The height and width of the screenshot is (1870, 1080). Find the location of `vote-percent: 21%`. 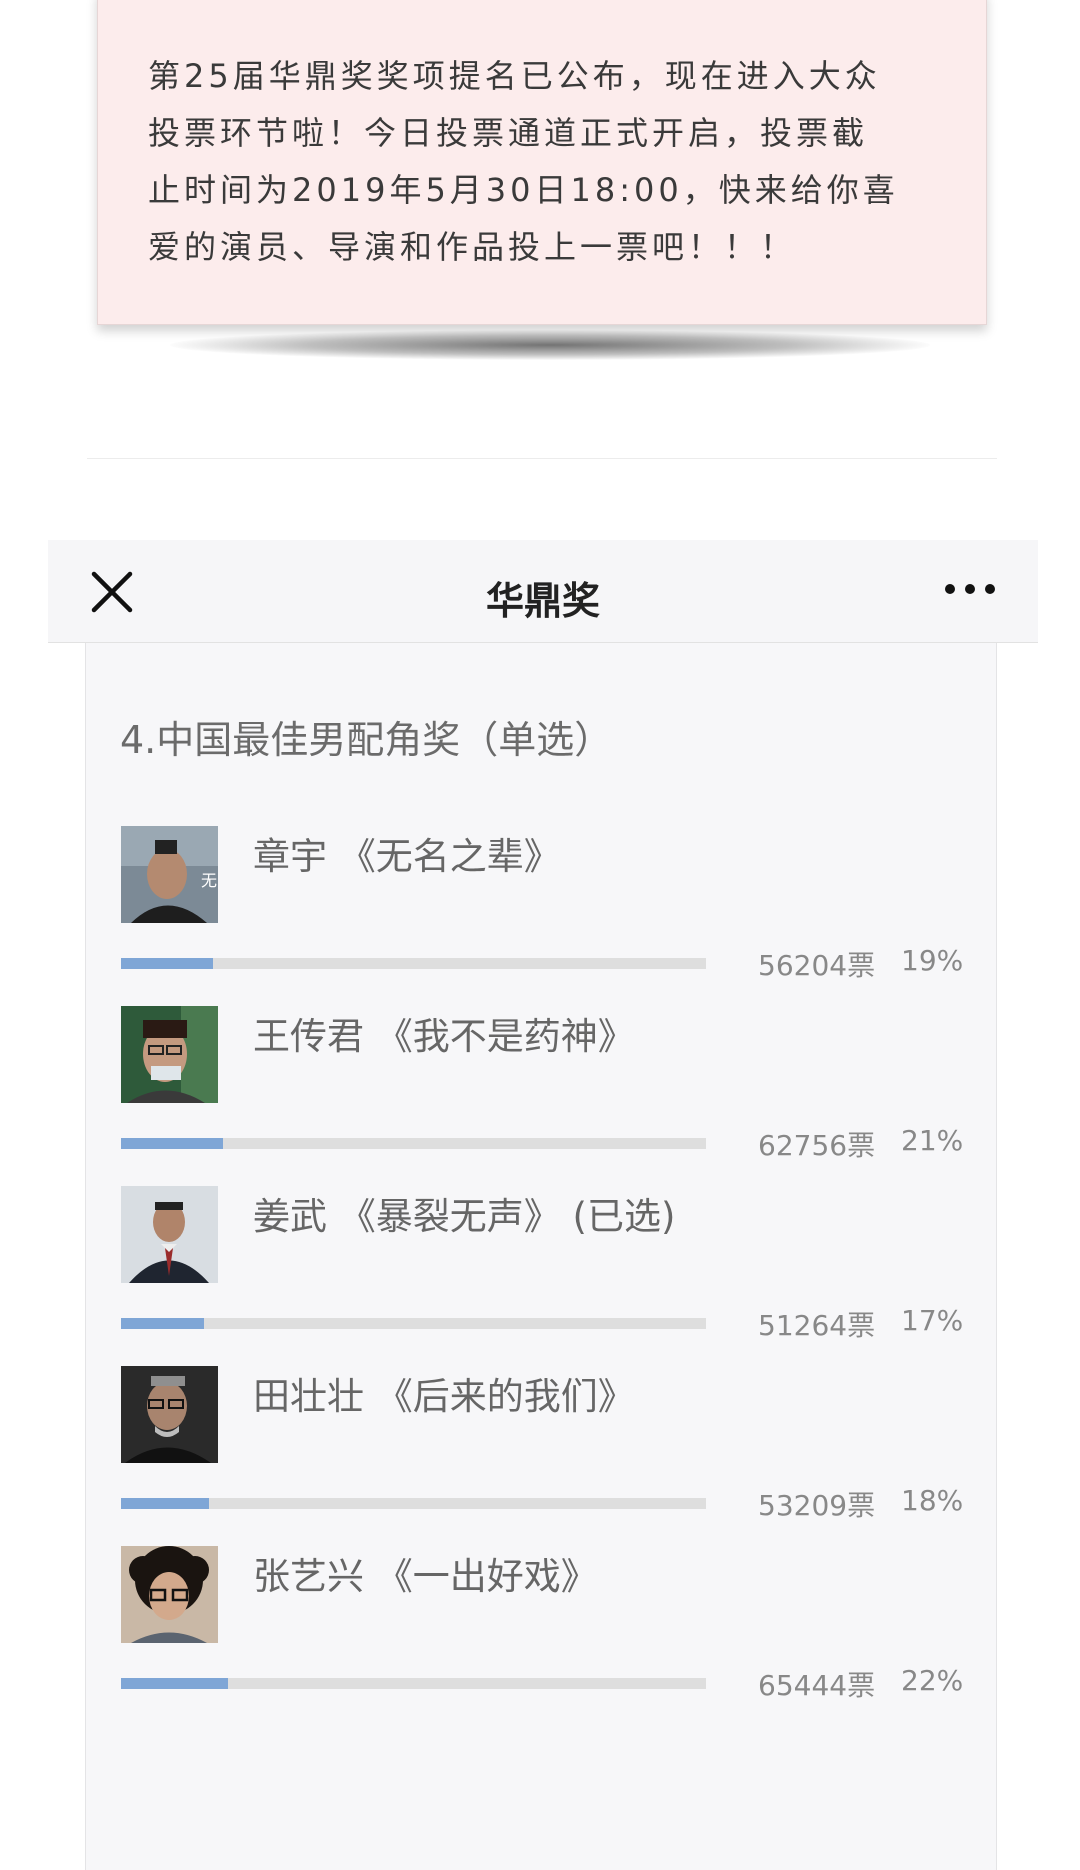

vote-percent: 21% is located at coordinates (932, 1140).